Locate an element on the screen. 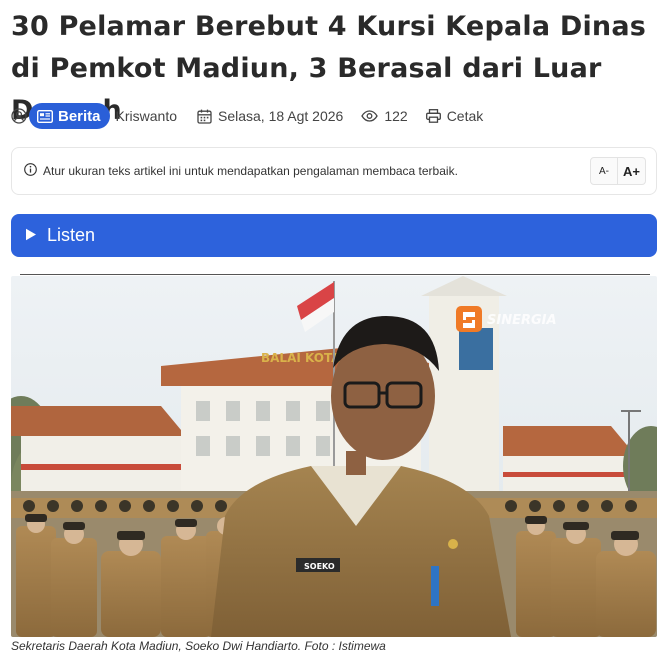 This screenshot has height=658, width=664. views-text: 122 is located at coordinates (396, 116).